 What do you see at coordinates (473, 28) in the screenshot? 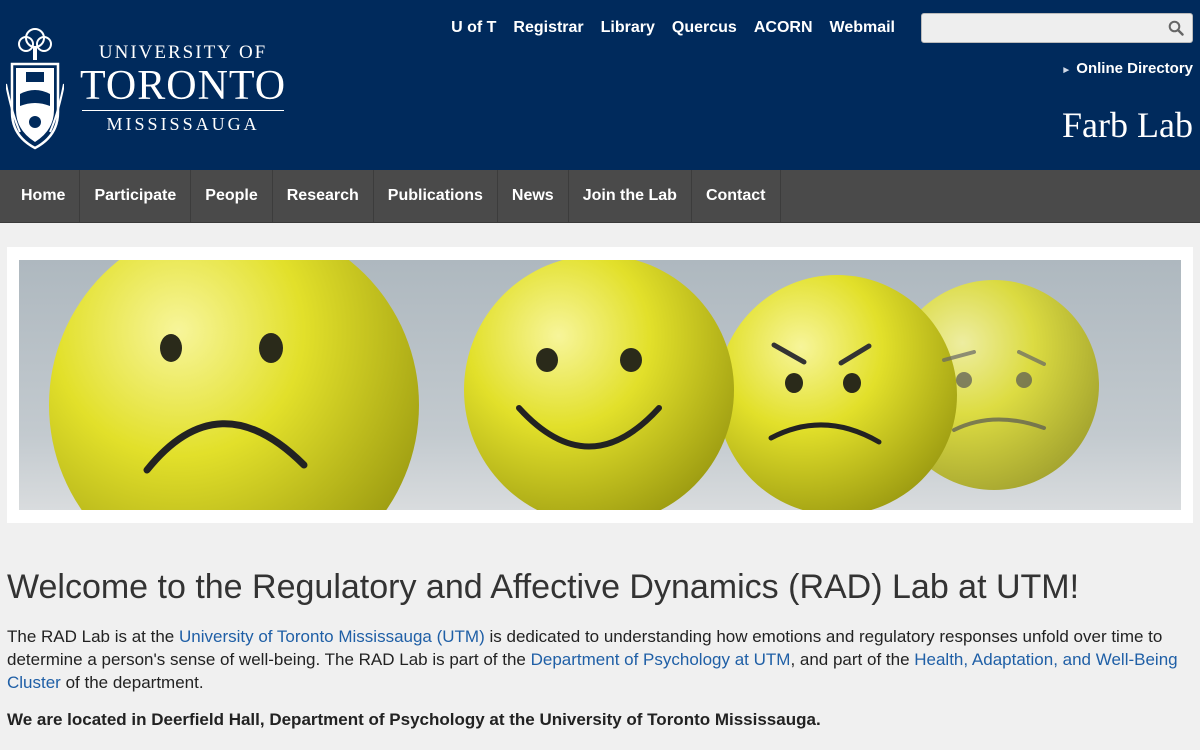
I see `top-link-uoft: U of T` at bounding box center [473, 28].